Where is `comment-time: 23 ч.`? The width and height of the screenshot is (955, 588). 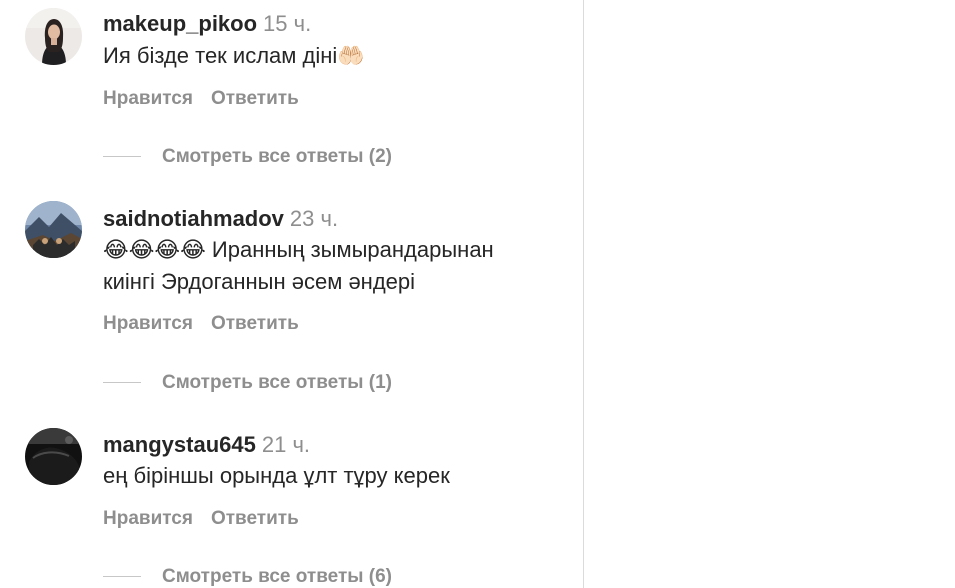
comment-time: 23 ч. is located at coordinates (314, 218).